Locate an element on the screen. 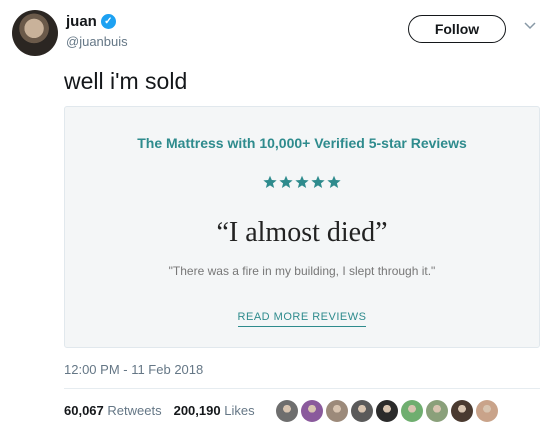  verified-badge-icon: ✓ is located at coordinates (108, 21).